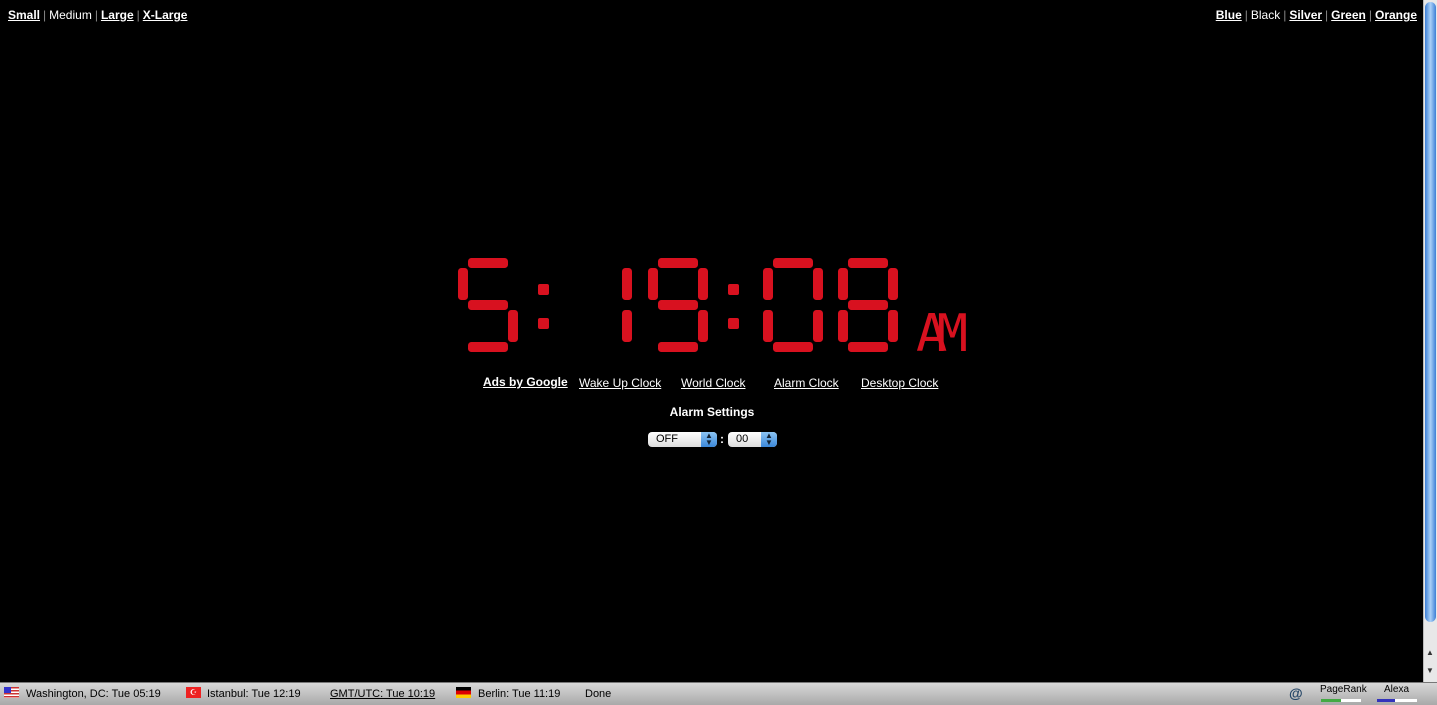  What do you see at coordinates (712, 412) in the screenshot?
I see `alarm-settings-title: Alarm Settings` at bounding box center [712, 412].